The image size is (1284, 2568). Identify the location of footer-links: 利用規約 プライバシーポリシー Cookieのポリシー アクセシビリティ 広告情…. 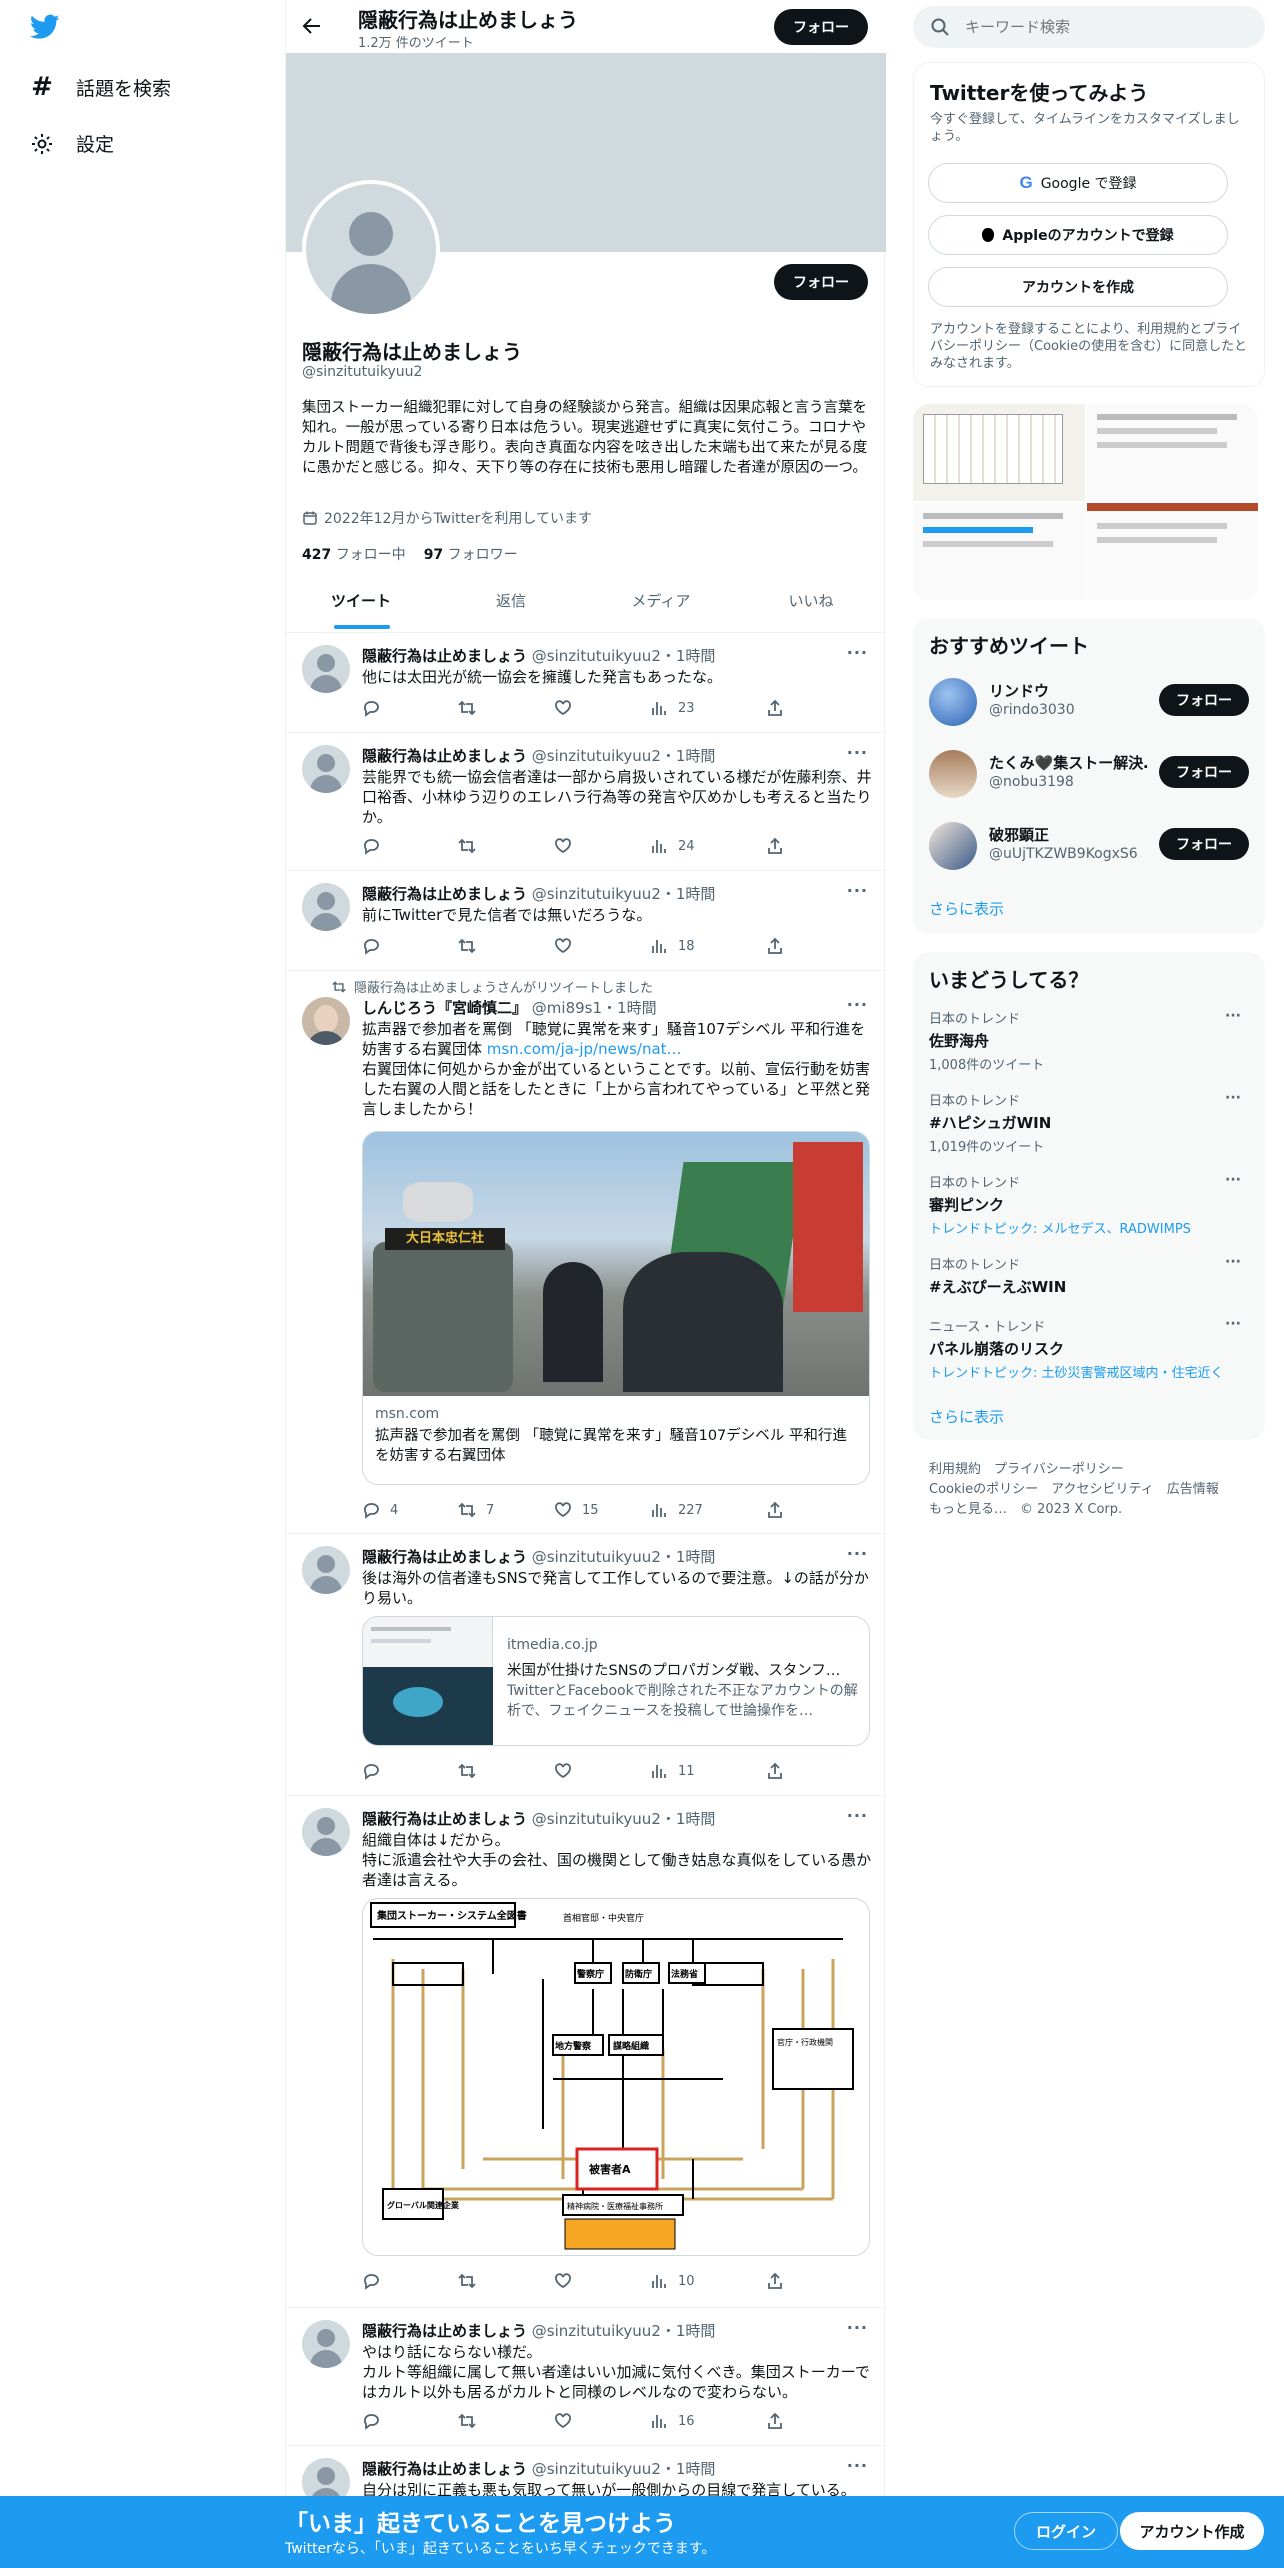
(1074, 1490).